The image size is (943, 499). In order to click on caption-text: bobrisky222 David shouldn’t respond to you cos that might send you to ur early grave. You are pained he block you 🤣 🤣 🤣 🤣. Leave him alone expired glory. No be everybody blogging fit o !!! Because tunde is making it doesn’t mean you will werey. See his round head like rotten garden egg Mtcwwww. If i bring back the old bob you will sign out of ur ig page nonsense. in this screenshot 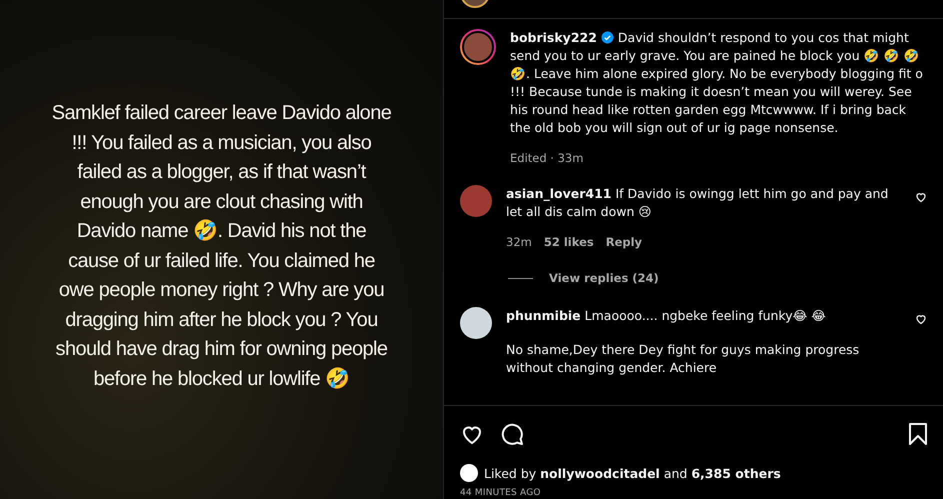, I will do `click(717, 83)`.